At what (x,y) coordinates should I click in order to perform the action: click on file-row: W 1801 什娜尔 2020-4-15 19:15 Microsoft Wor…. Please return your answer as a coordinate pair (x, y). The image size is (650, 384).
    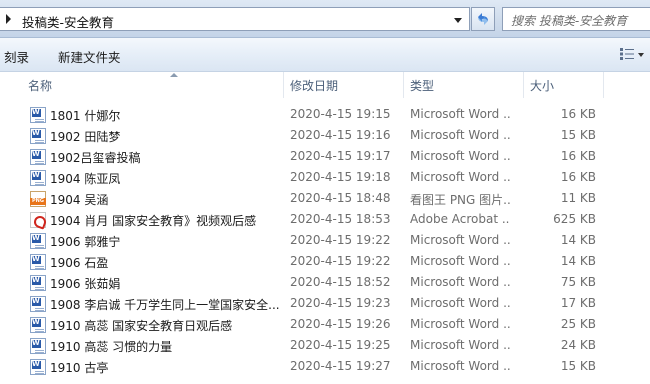
    Looking at the image, I should click on (325, 114).